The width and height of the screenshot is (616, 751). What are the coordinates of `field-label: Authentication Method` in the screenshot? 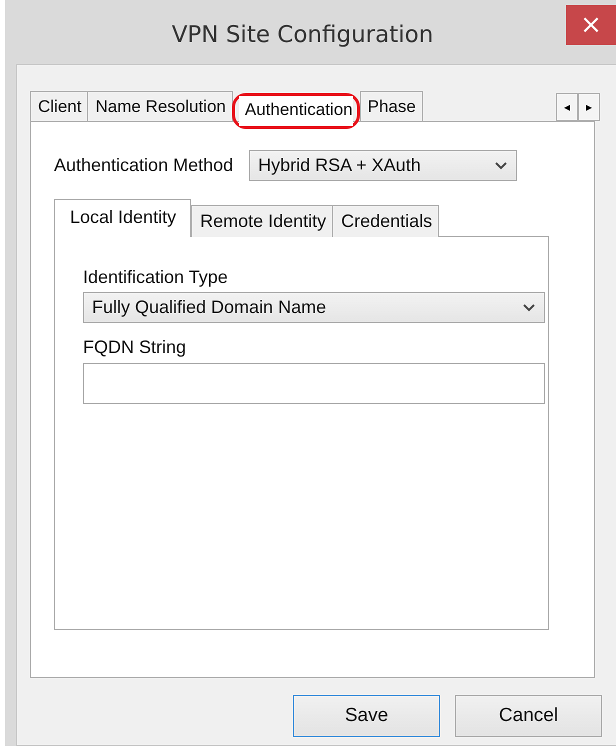 It's located at (144, 165).